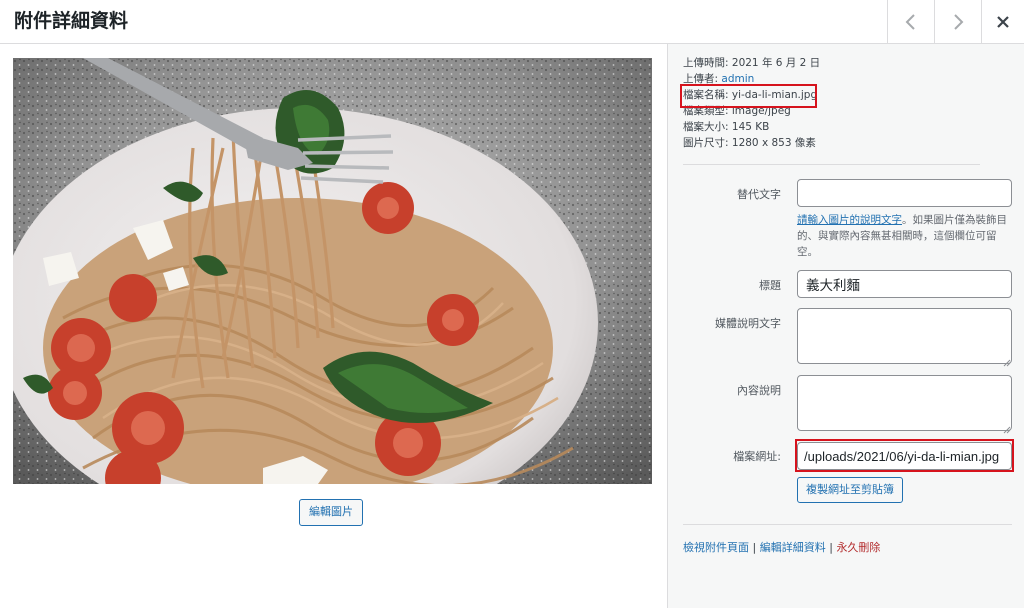  What do you see at coordinates (759, 194) in the screenshot?
I see `alt-text-label: 替代文字` at bounding box center [759, 194].